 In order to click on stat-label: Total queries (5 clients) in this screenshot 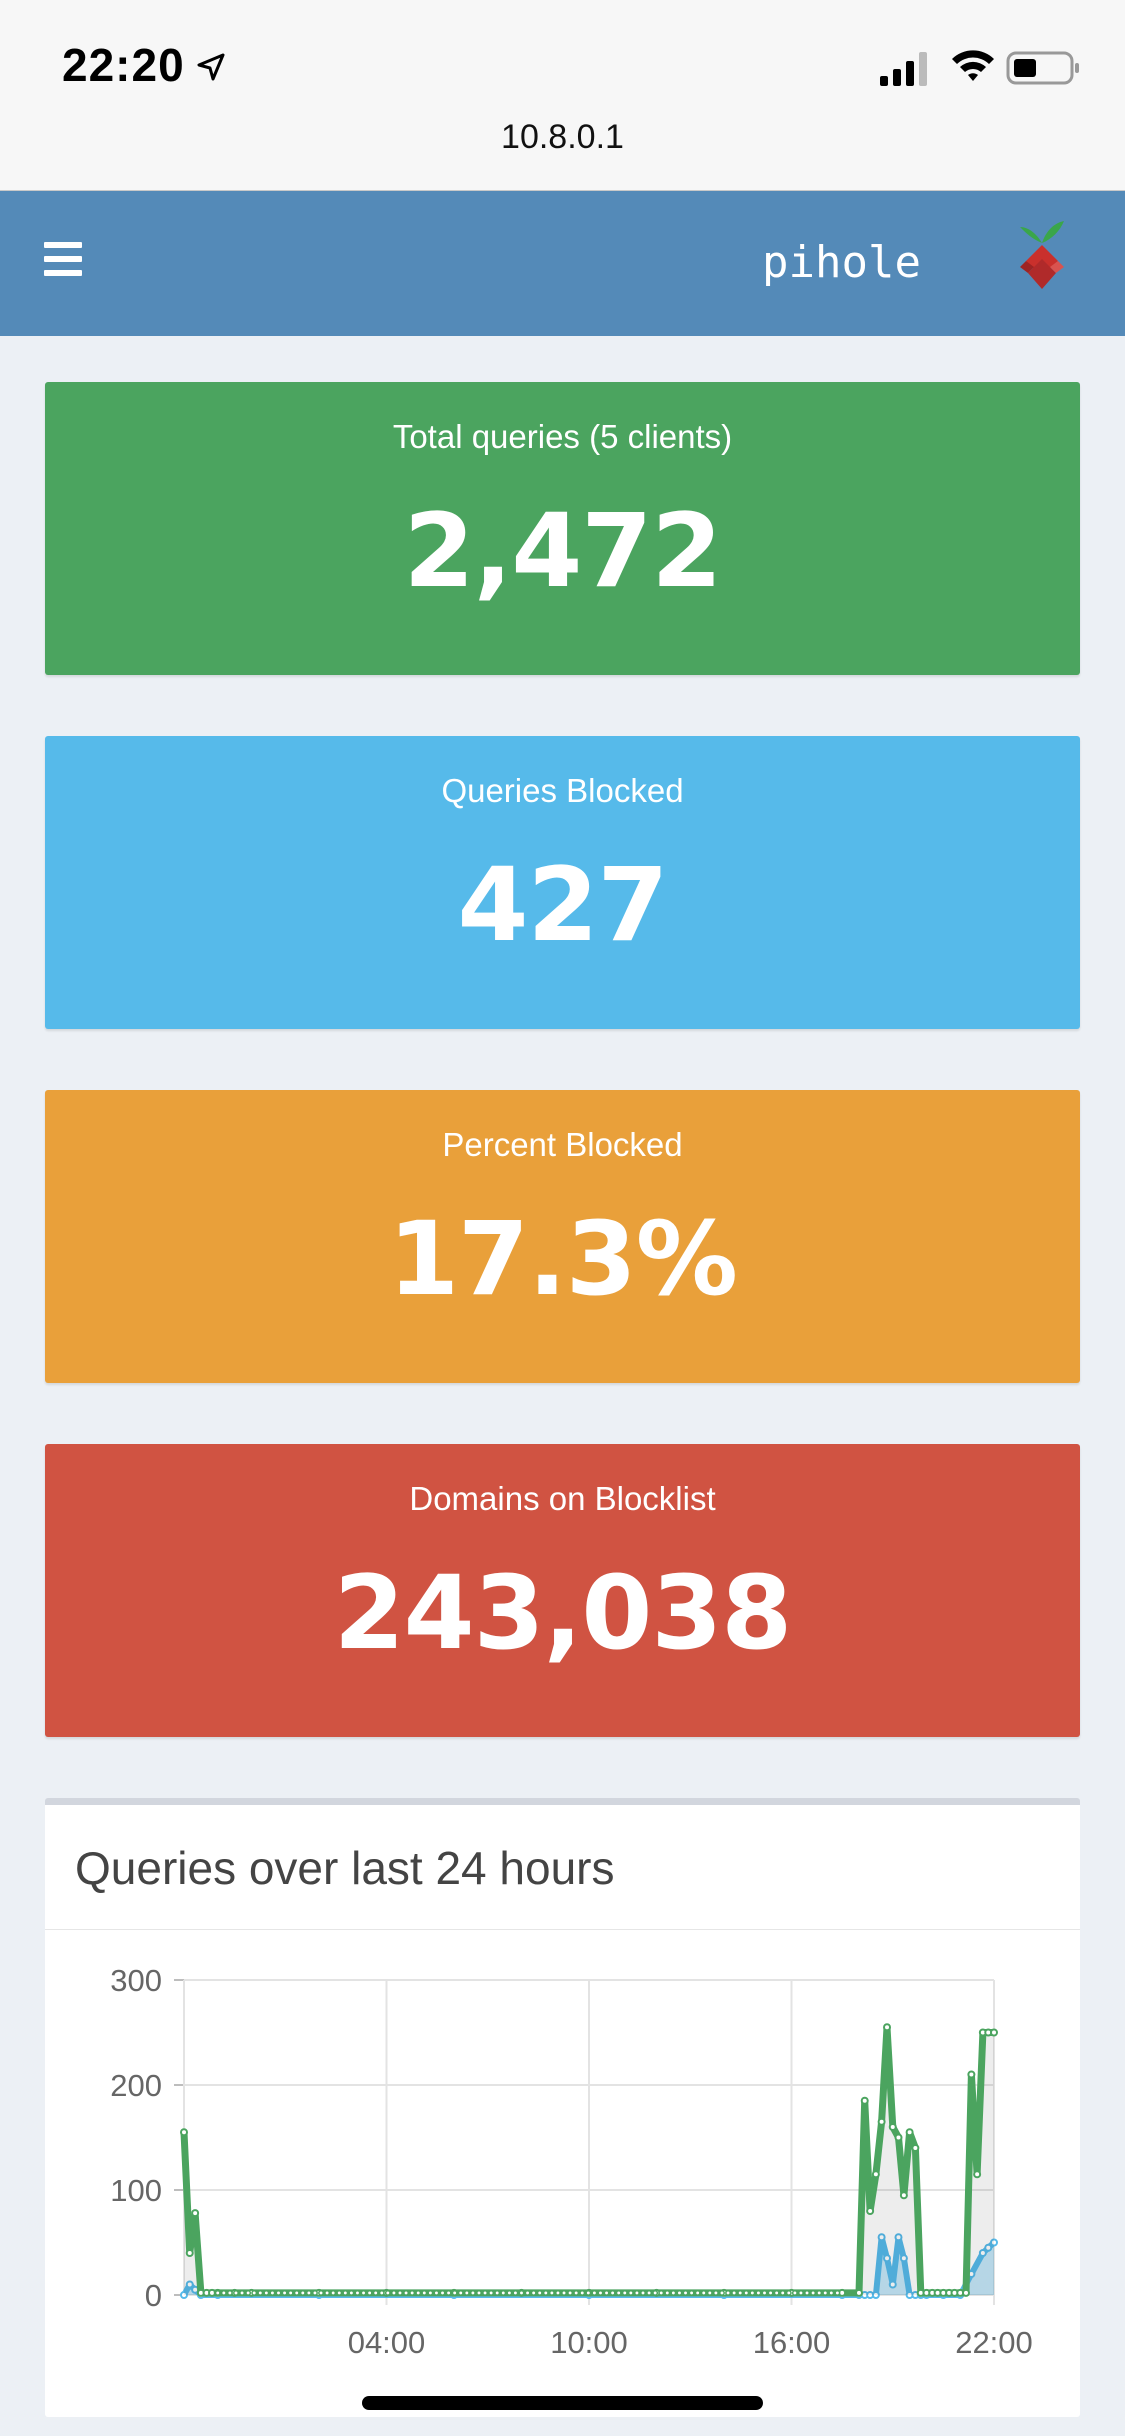, I will do `click(562, 436)`.